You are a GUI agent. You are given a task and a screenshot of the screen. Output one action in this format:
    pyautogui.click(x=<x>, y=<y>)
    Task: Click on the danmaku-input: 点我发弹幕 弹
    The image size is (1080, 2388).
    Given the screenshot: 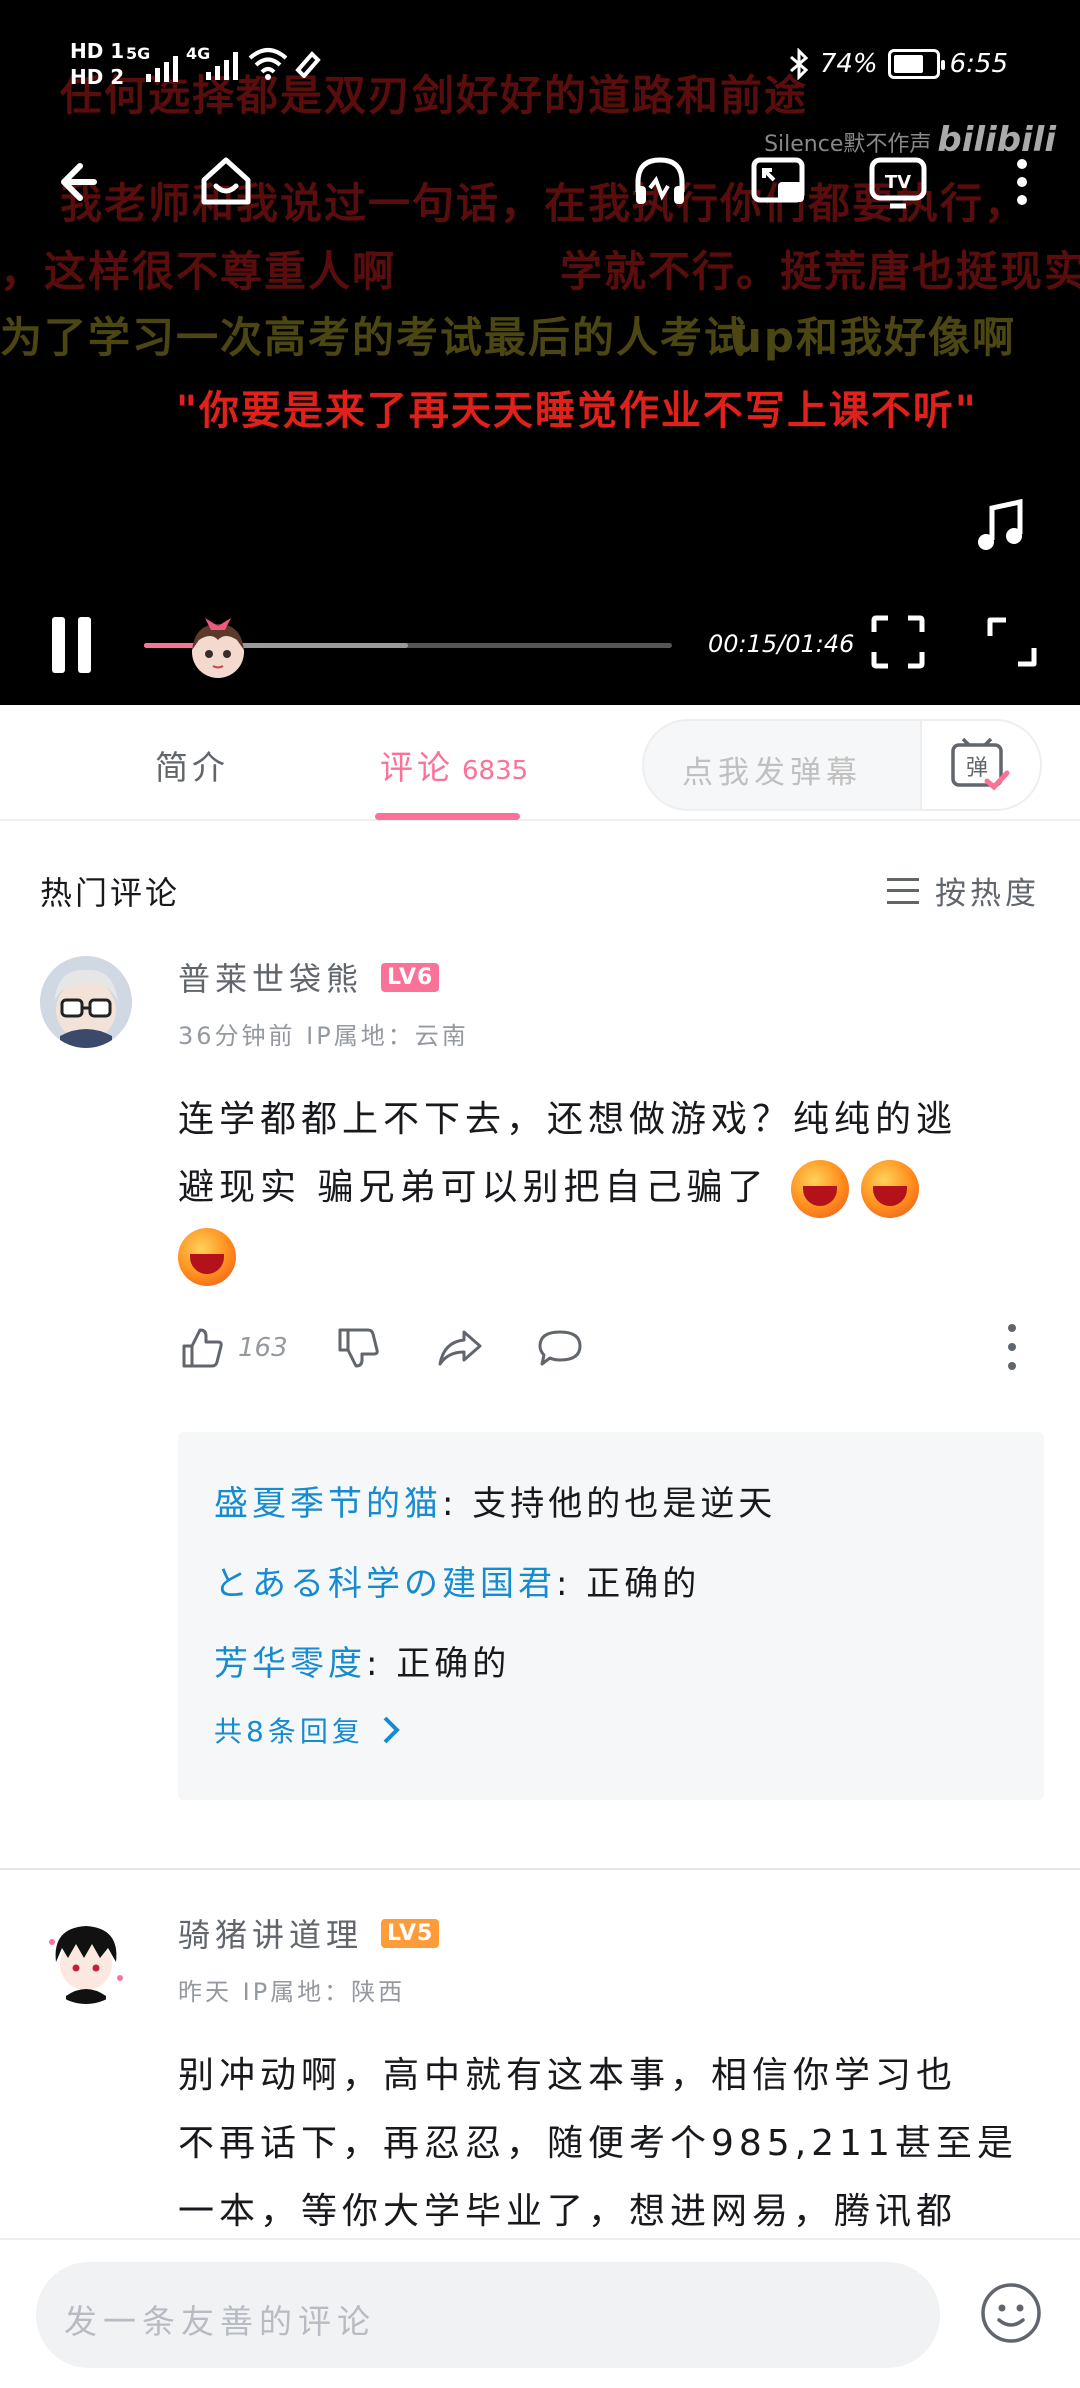 What is the action you would take?
    pyautogui.click(x=842, y=765)
    